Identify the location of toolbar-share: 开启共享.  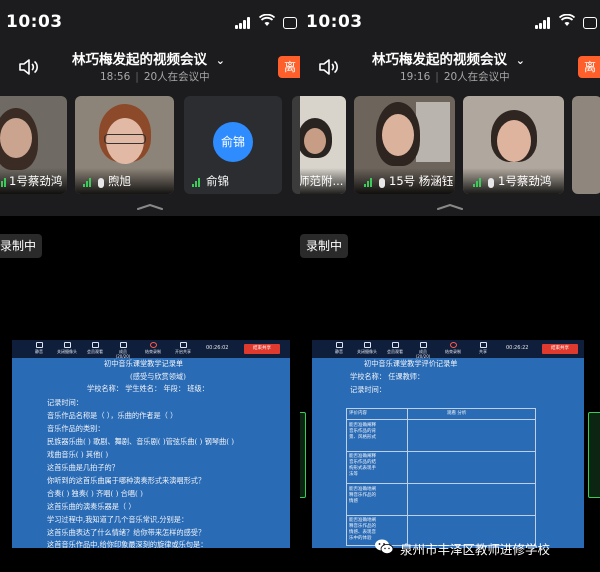
(183, 347).